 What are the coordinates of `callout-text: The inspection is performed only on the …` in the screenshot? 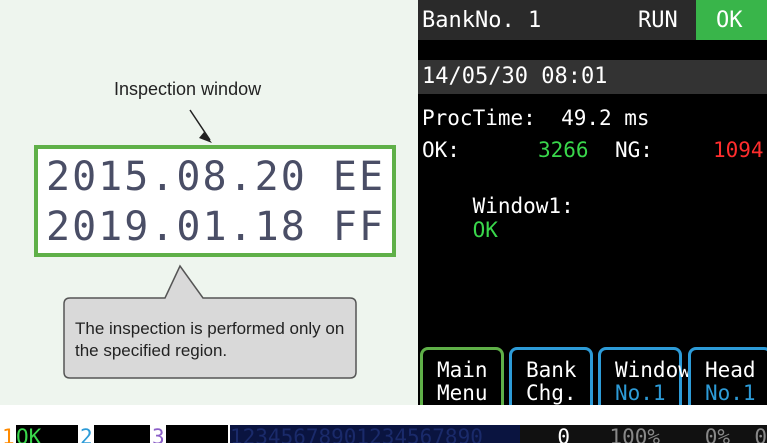 It's located at (210, 339).